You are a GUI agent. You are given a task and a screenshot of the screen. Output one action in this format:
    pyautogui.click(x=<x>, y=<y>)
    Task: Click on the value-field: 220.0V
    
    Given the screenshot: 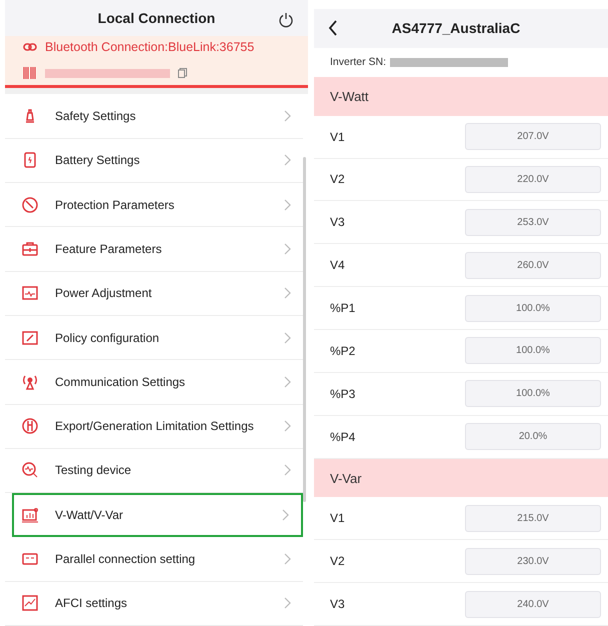 What is the action you would take?
    pyautogui.click(x=533, y=179)
    